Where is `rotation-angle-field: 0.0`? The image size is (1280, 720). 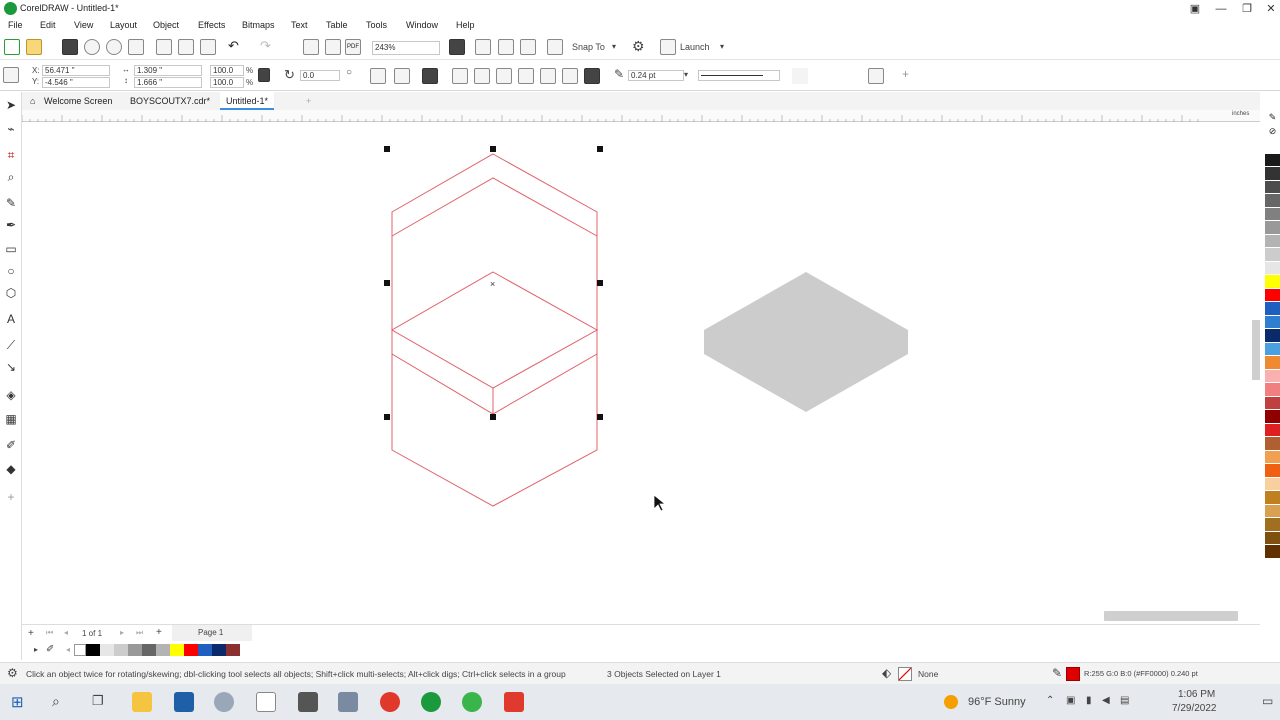 rotation-angle-field: 0.0 is located at coordinates (320, 75).